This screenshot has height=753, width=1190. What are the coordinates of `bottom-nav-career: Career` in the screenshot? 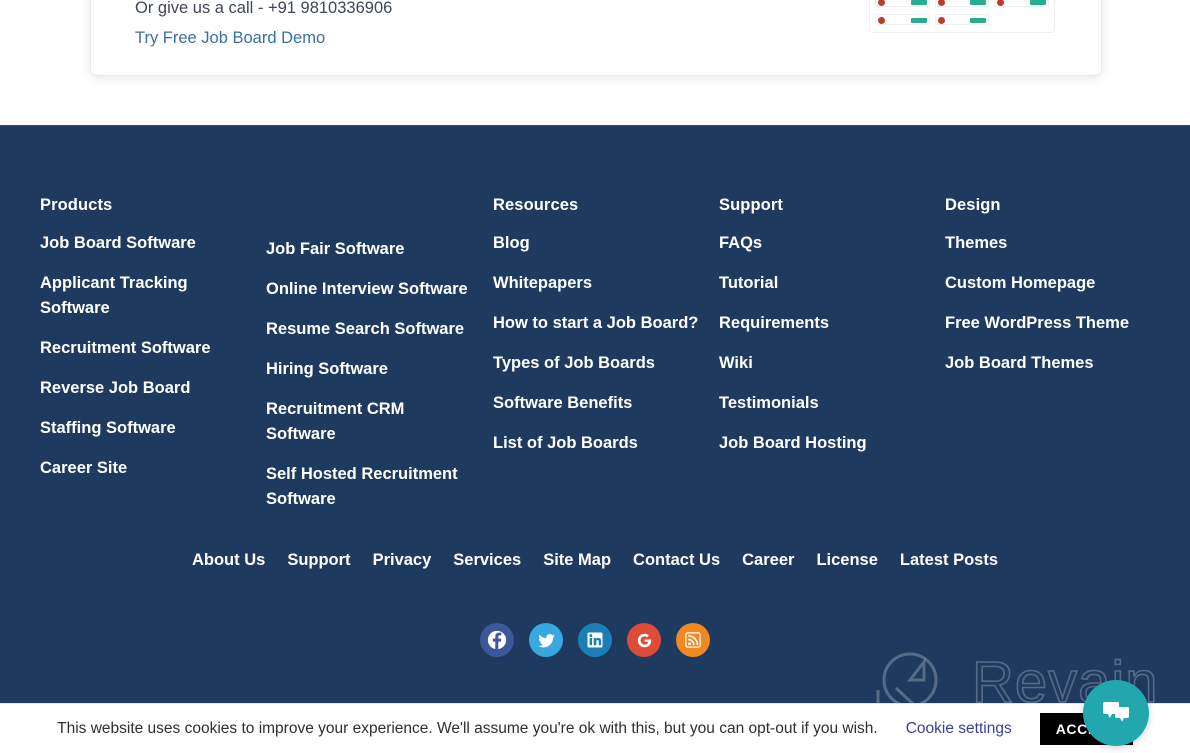 It's located at (768, 560).